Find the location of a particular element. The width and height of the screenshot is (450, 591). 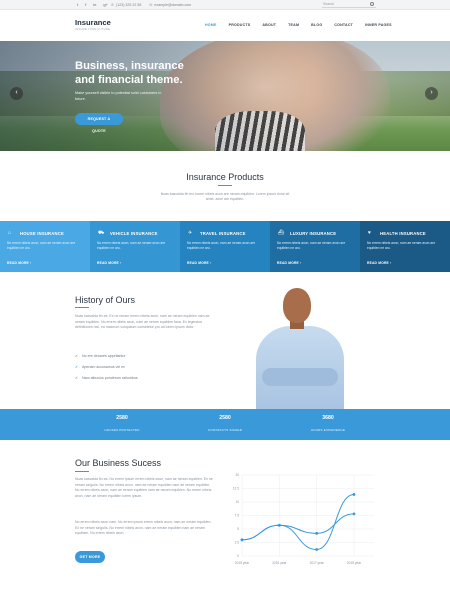

stat-label: HOUSES PROTECTED is located at coordinates (122, 430).